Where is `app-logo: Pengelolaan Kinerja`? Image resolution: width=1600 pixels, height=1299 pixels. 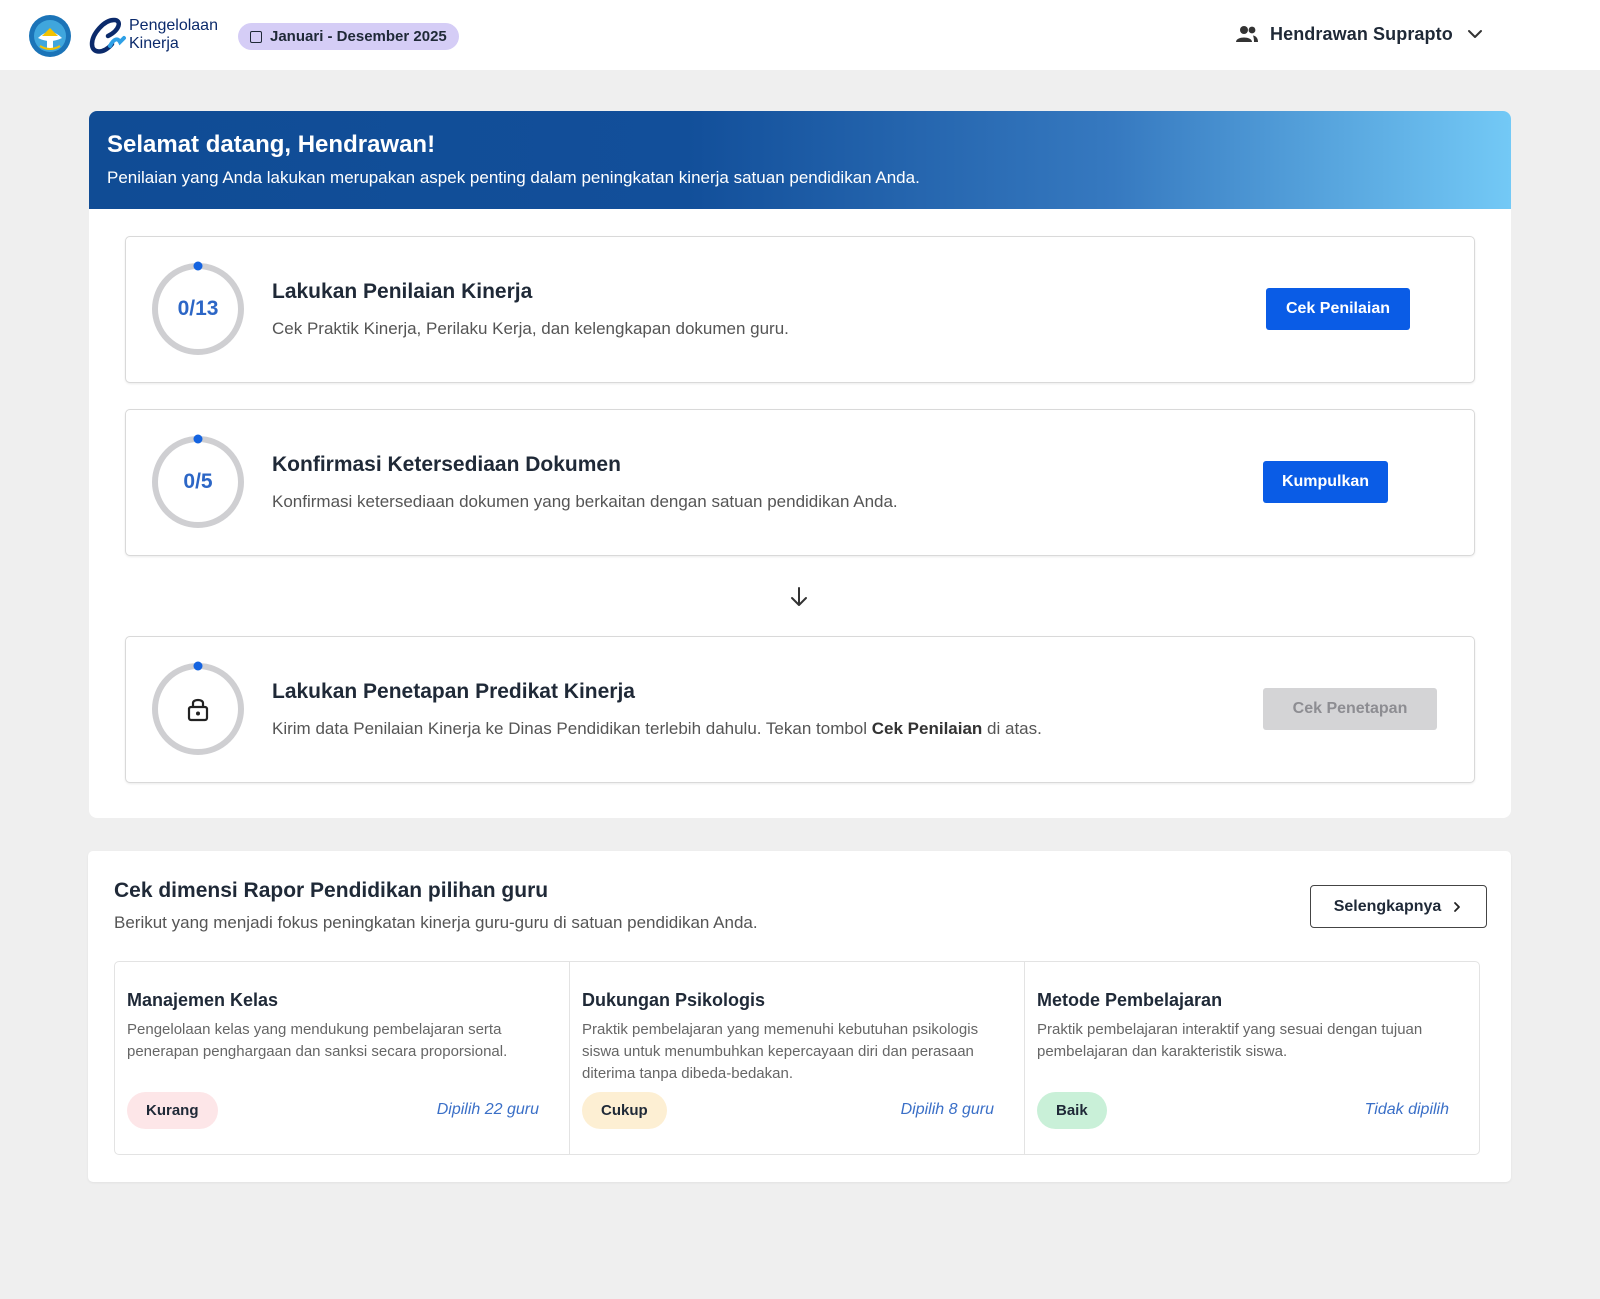
app-logo: Pengelolaan Kinerja is located at coordinates (158, 36).